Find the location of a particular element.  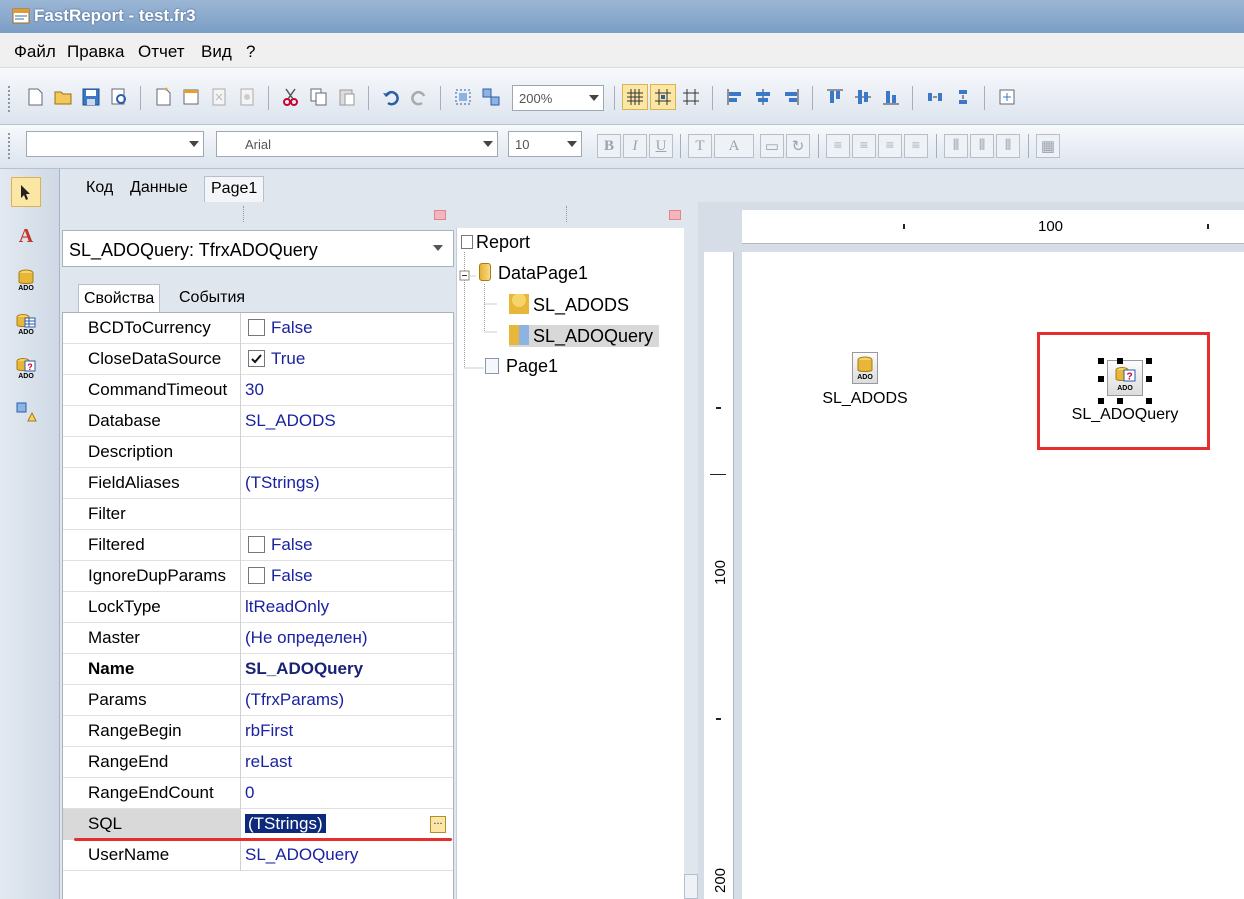

font-color-button: A is located at coordinates (734, 146).